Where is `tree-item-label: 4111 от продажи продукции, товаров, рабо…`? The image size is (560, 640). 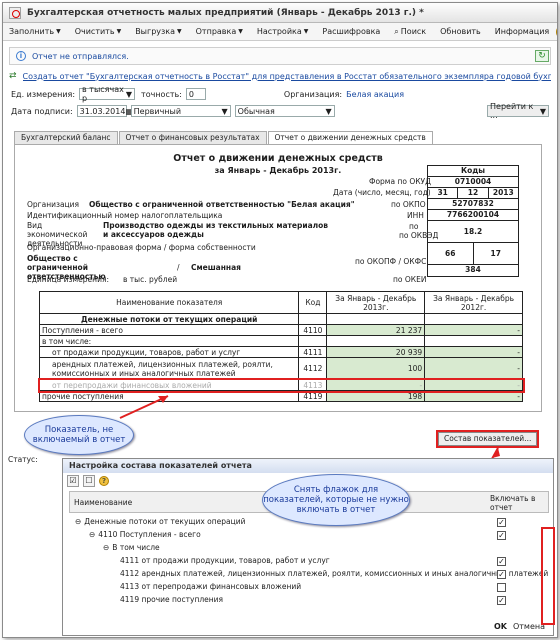
tree-item-label: 4111 от продажи продукции, товаров, рабо… is located at coordinates (225, 560).